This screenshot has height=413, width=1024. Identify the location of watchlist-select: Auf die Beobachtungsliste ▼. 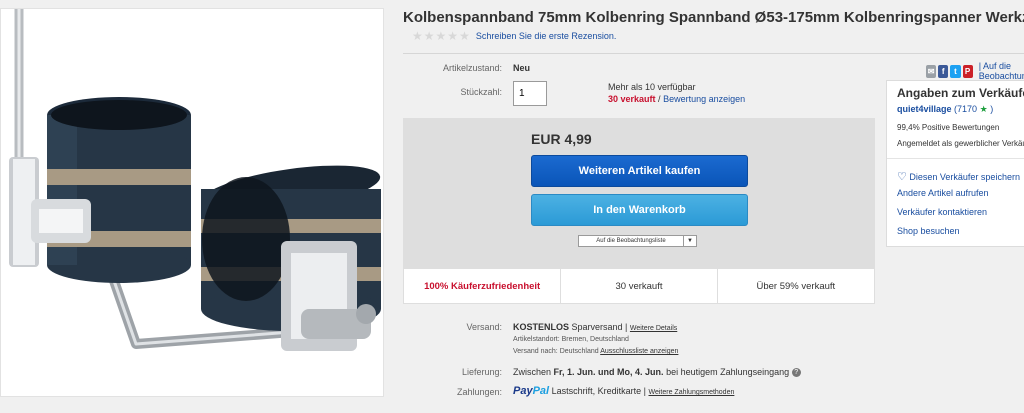
(637, 241).